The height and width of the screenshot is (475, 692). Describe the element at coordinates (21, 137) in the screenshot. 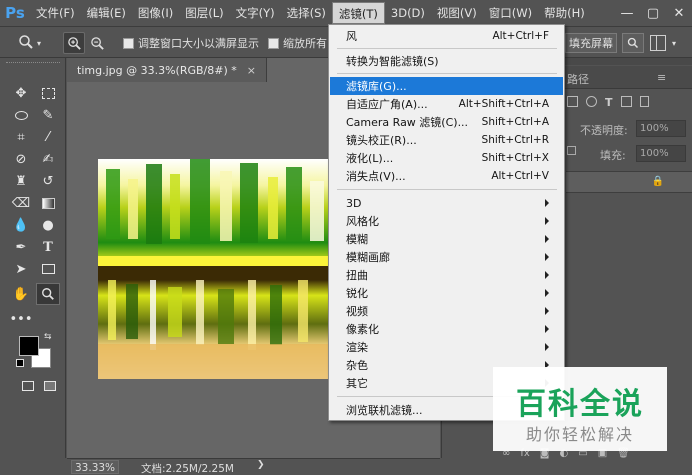

I see `crop-tool: ⌗` at that location.